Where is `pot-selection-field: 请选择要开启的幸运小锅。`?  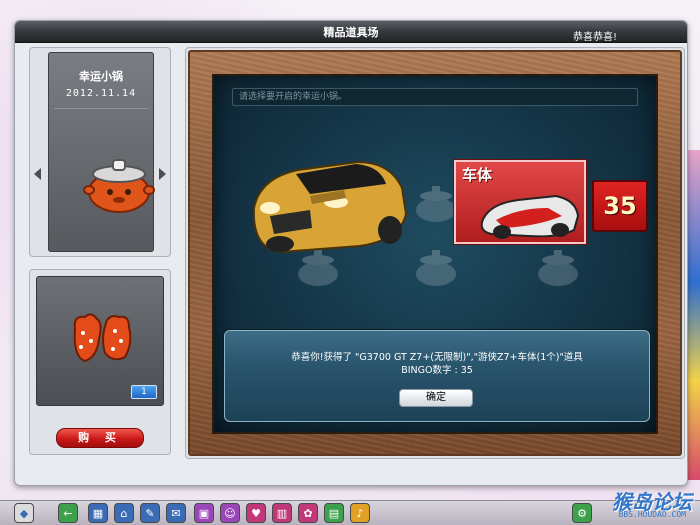
pot-selection-field: 请选择要开启的幸运小锅。 is located at coordinates (435, 97).